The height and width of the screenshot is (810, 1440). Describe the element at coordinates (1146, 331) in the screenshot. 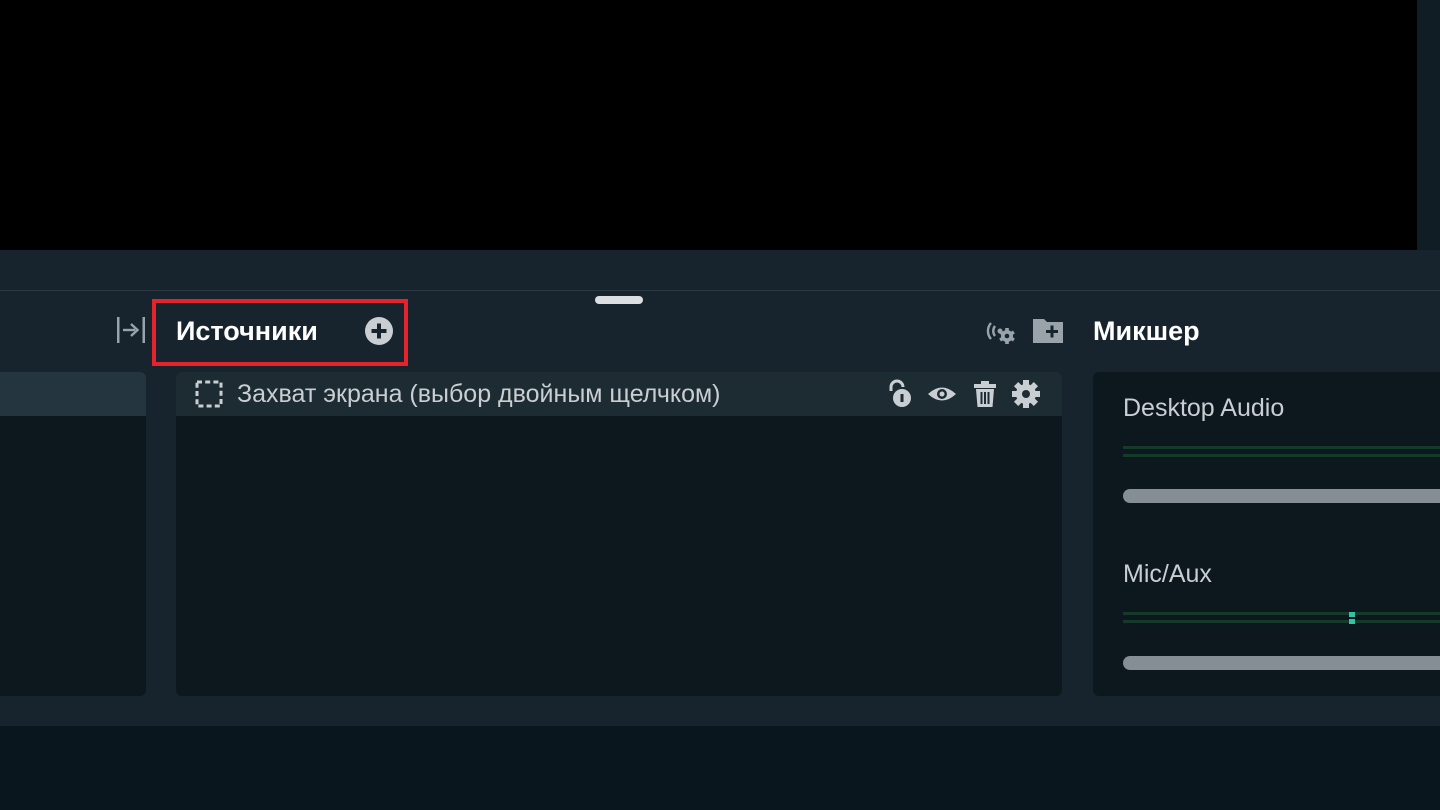

I see `mixer-title: Микшер` at that location.